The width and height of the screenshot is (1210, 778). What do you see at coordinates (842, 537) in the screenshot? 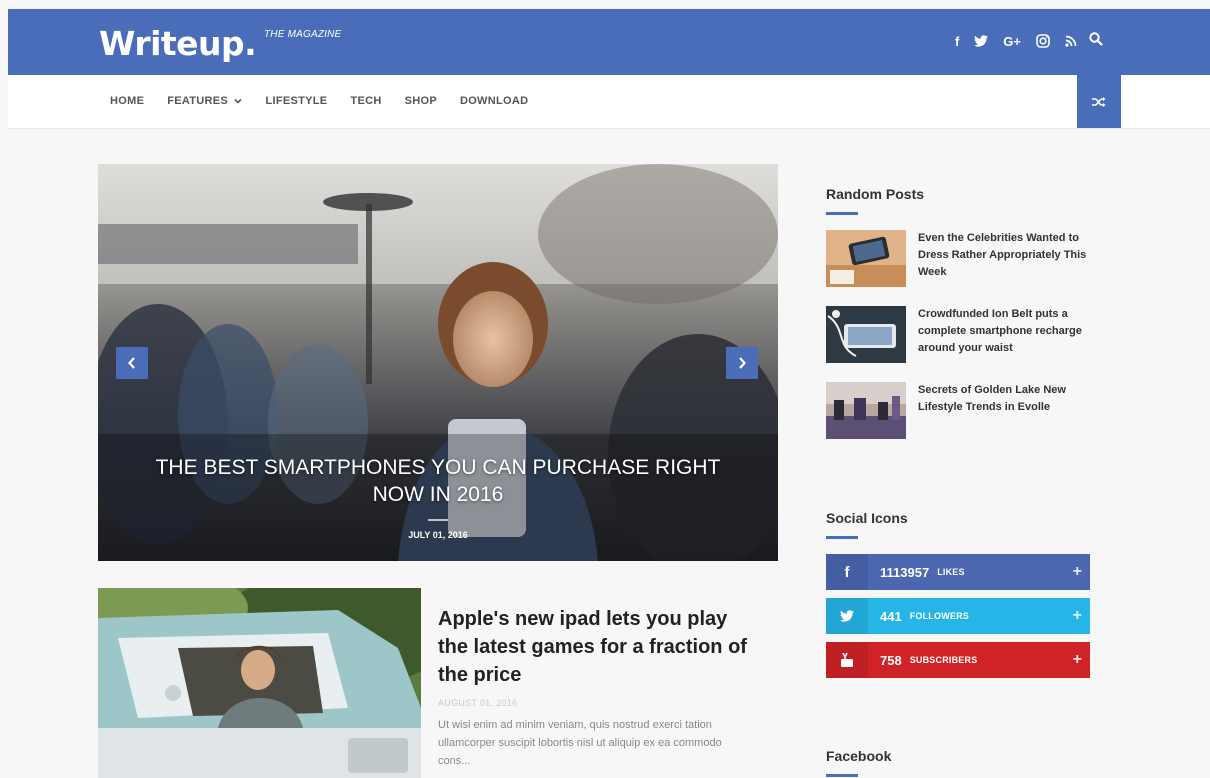
I see `social-icons-underline` at bounding box center [842, 537].